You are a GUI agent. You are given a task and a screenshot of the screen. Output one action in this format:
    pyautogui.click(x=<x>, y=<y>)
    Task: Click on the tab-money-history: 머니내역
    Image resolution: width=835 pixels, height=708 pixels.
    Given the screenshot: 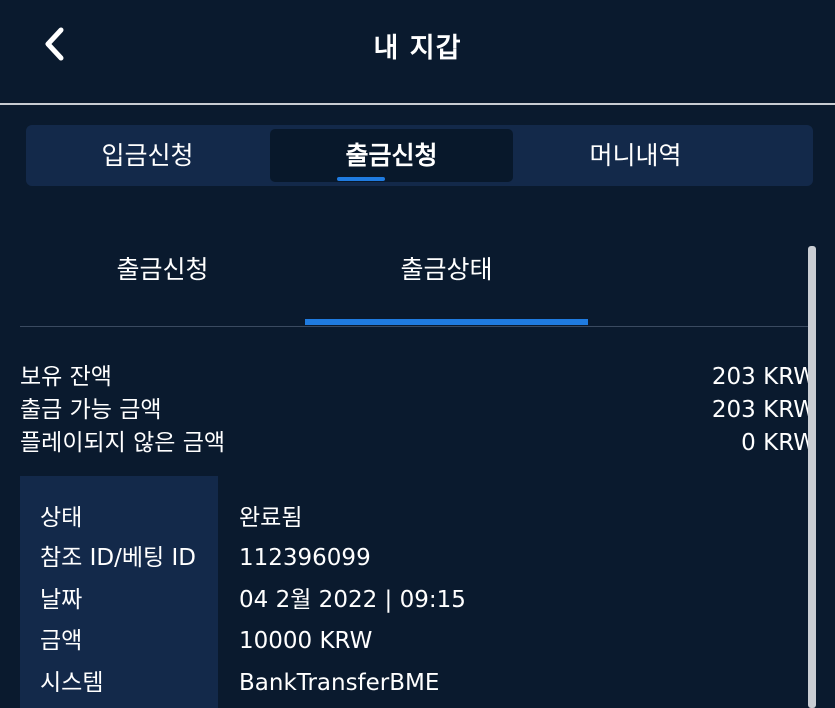 What is the action you would take?
    pyautogui.click(x=635, y=155)
    